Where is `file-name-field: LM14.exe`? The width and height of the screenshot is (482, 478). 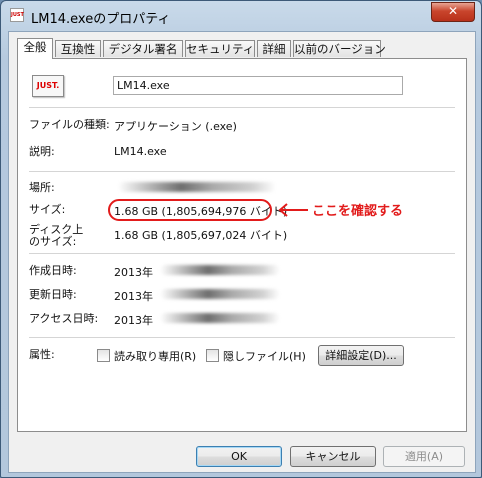
file-name-field: LM14.exe is located at coordinates (258, 85).